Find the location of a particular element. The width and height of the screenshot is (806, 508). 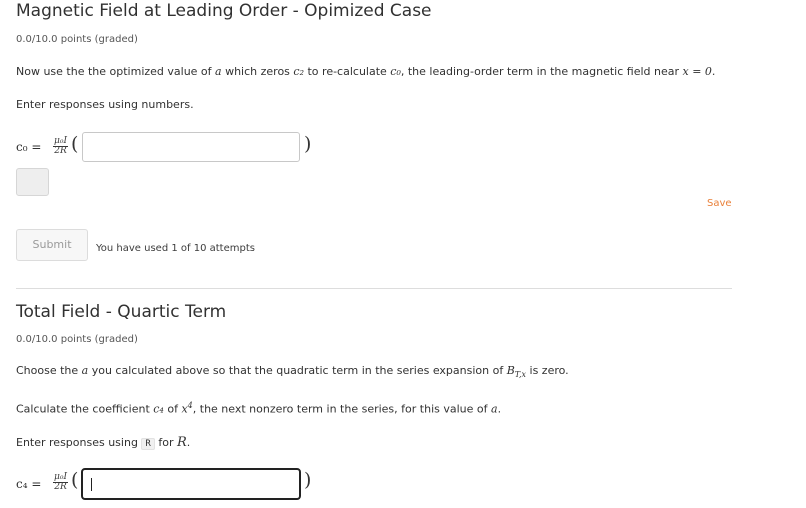

c4-answer-input is located at coordinates (191, 484).